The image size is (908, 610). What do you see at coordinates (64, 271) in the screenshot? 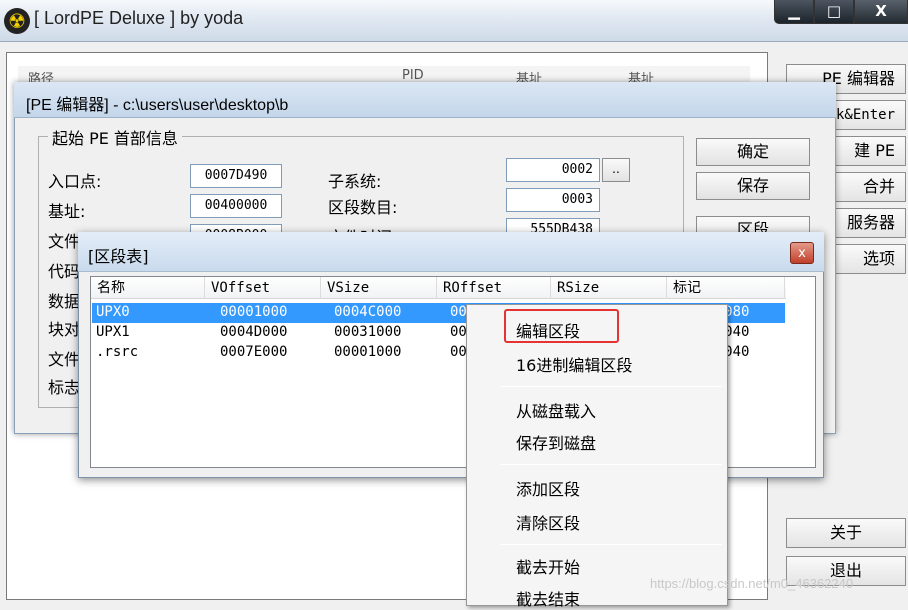
I see `code-label: 代码` at bounding box center [64, 271].